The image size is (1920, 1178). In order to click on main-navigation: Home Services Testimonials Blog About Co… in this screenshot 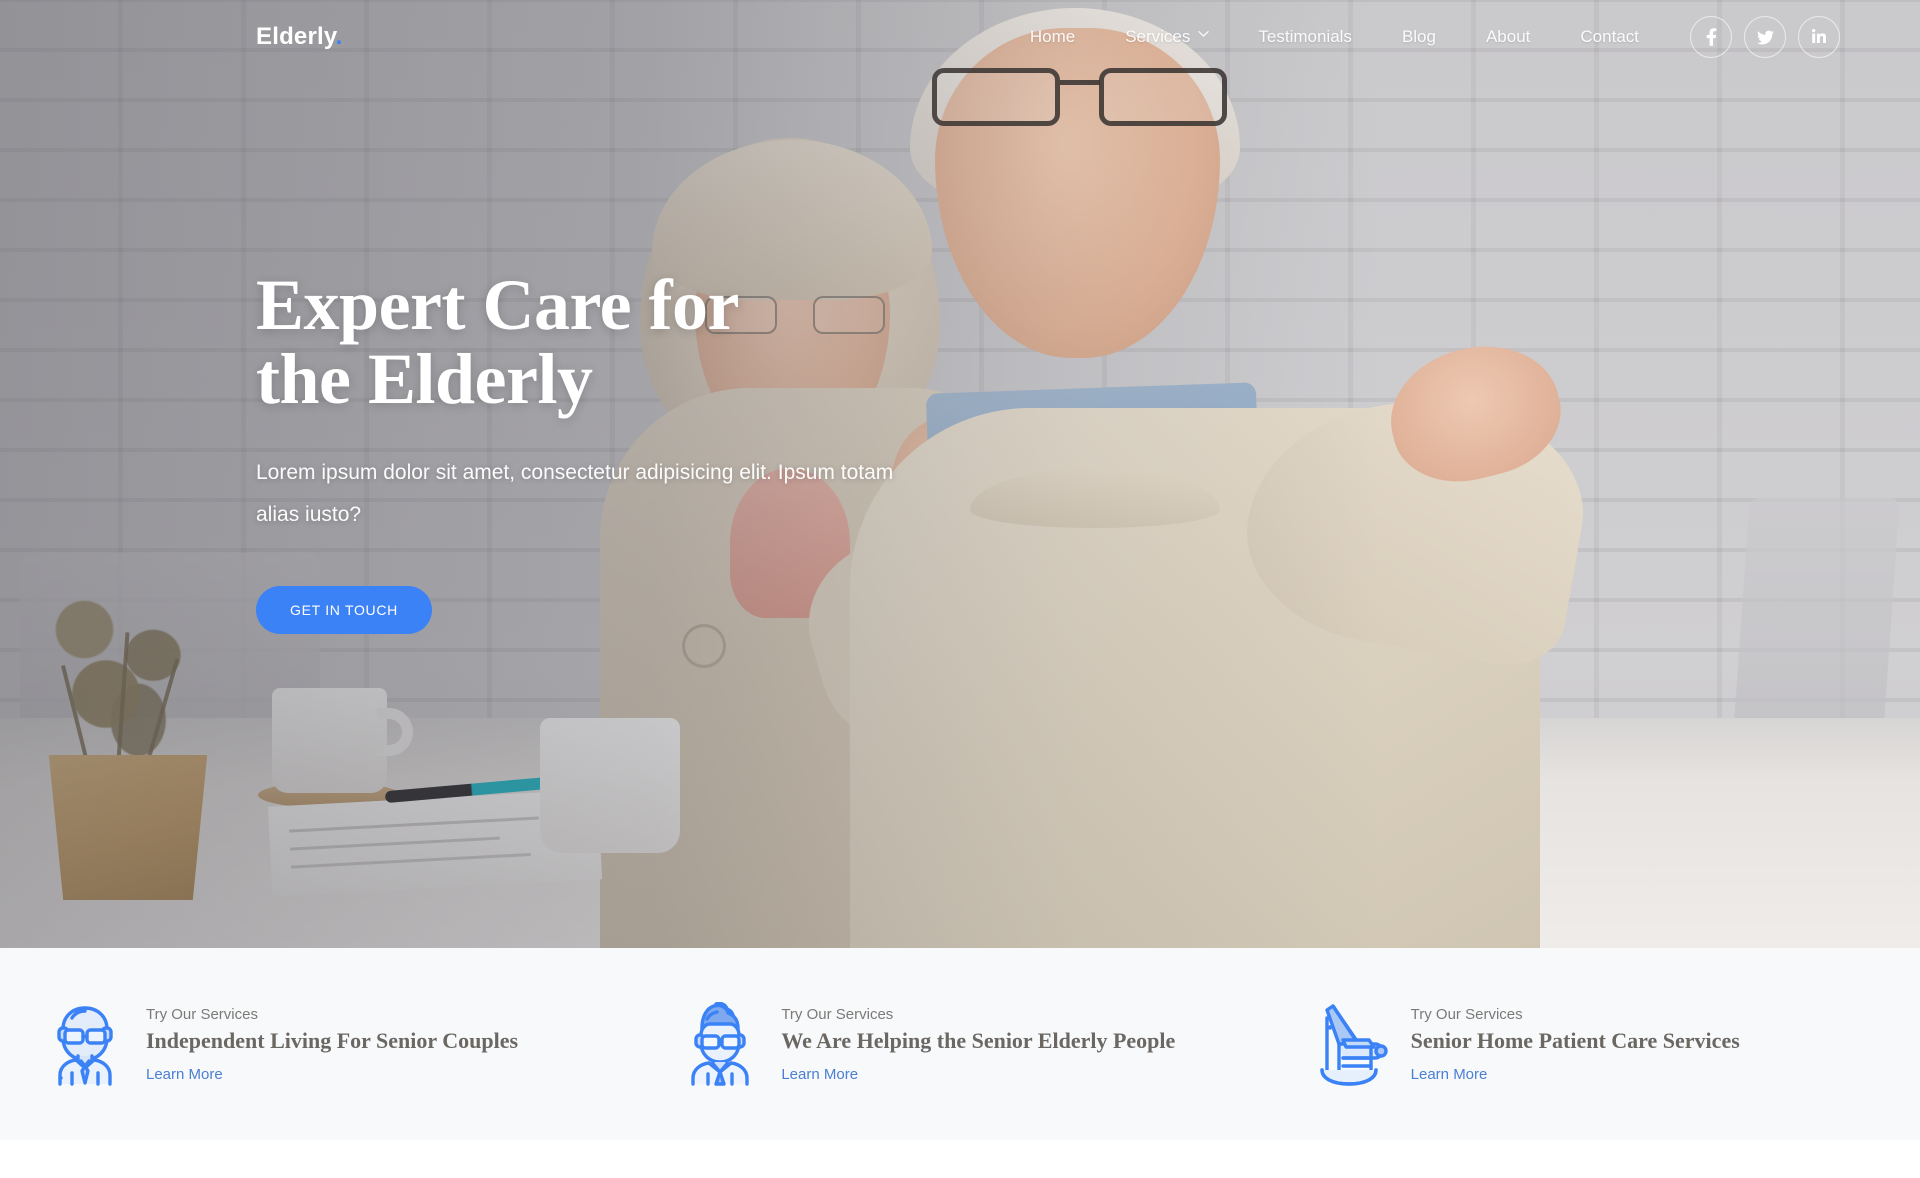, I will do `click(1422, 37)`.